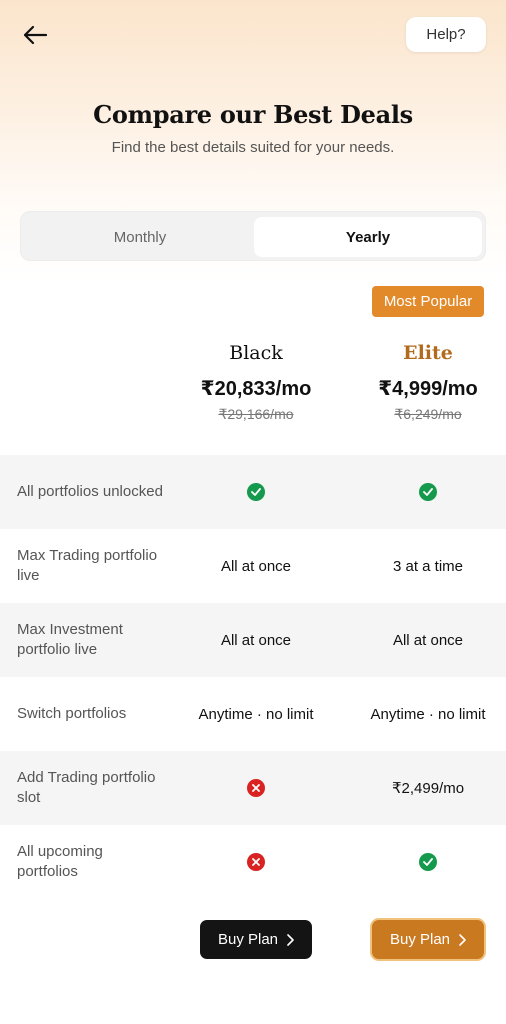 This screenshot has height=1024, width=506. Describe the element at coordinates (60, 861) in the screenshot. I see `feature-label: All upcoming portfolios` at that location.